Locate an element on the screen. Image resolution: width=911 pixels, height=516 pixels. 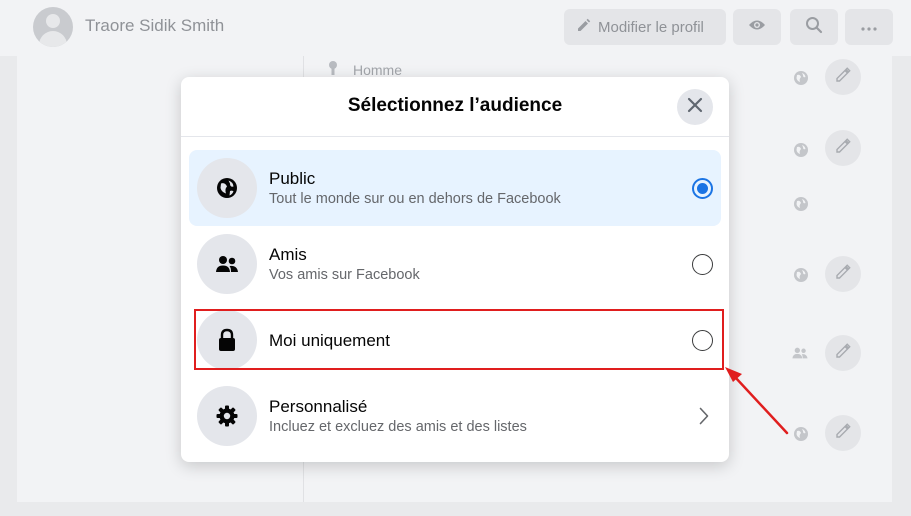
search-icon is located at coordinates (814, 27).